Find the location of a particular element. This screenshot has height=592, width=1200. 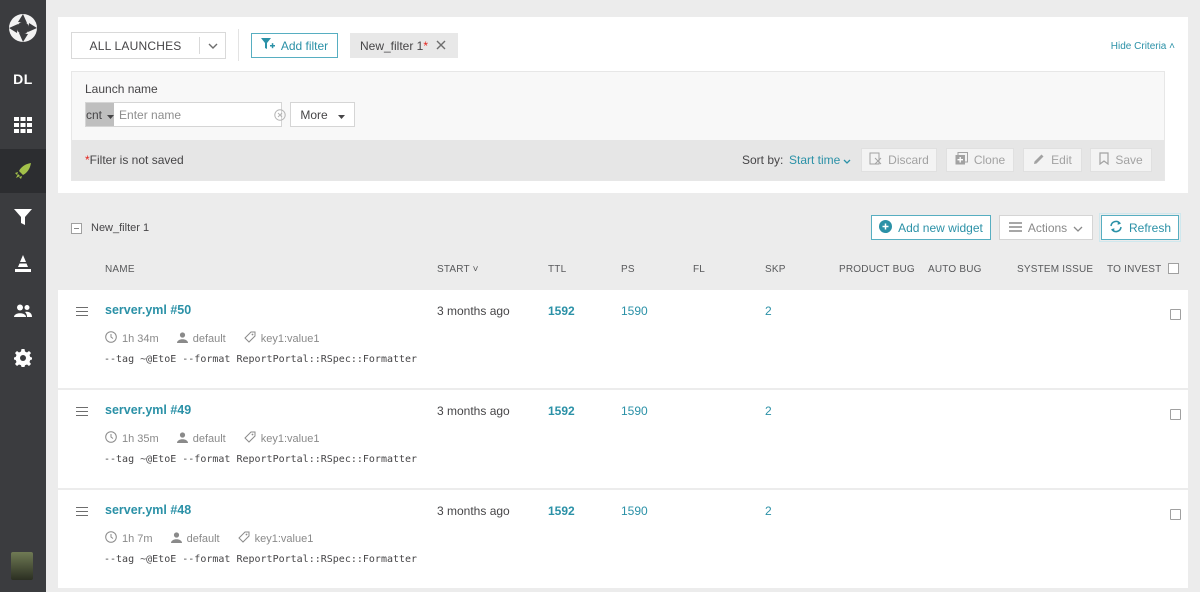

col-auto-bug: AUTO BUG is located at coordinates (955, 269).